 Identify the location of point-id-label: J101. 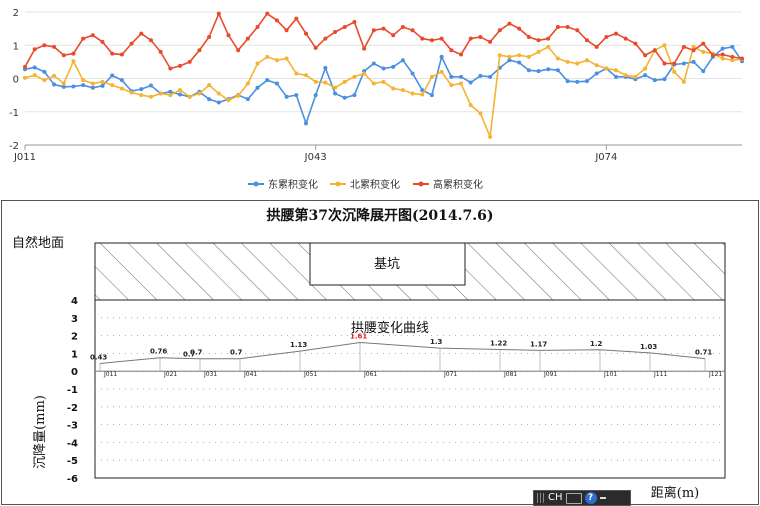
(610, 374).